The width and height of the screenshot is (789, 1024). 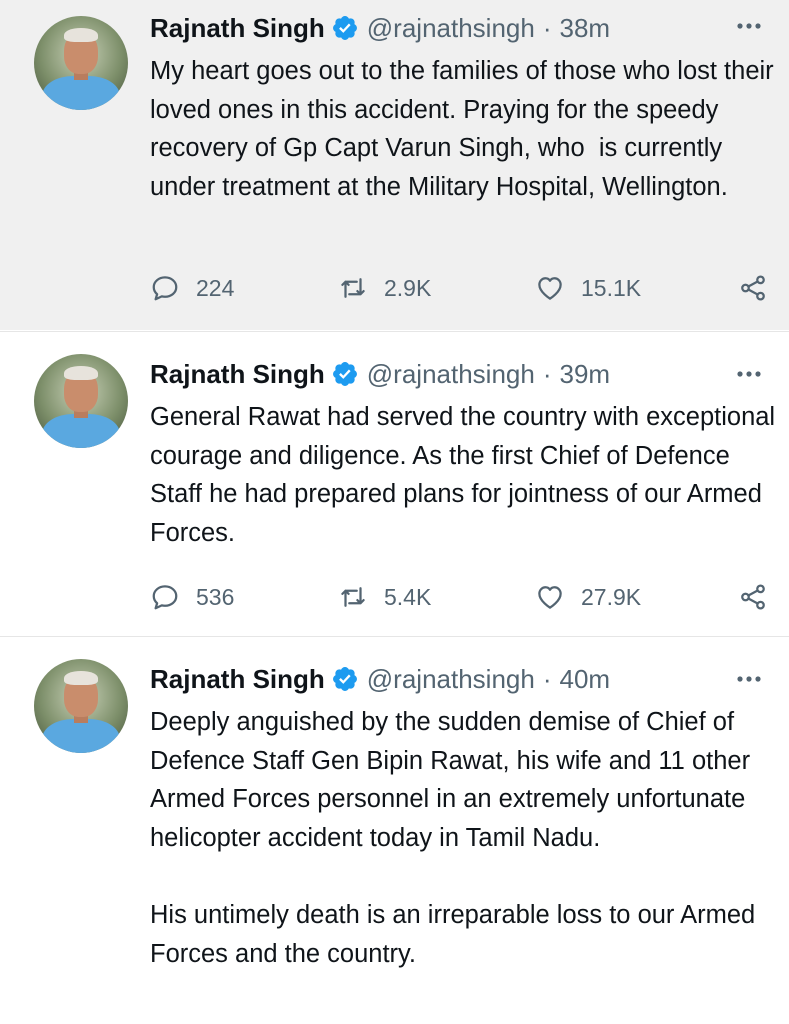 What do you see at coordinates (585, 28) in the screenshot?
I see `timestamp: 38m` at bounding box center [585, 28].